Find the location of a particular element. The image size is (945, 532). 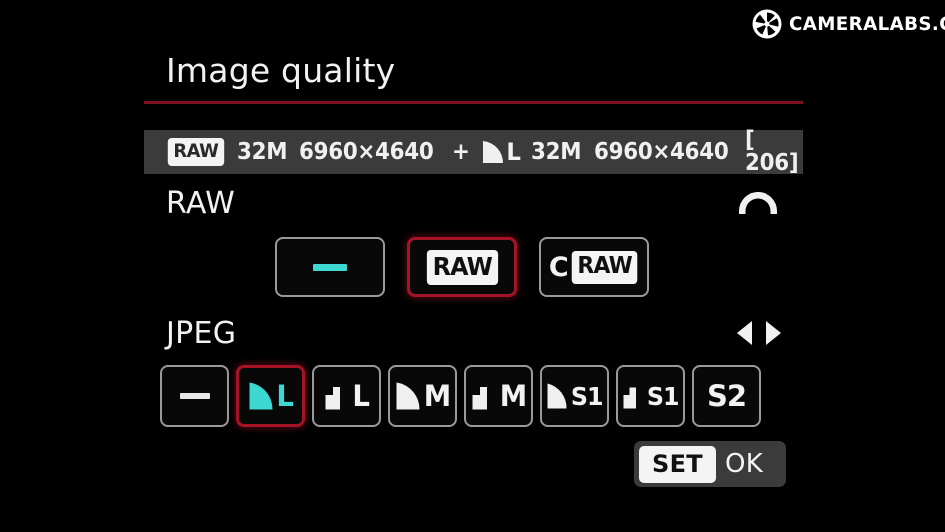

right-arrow-icon is located at coordinates (773, 333).